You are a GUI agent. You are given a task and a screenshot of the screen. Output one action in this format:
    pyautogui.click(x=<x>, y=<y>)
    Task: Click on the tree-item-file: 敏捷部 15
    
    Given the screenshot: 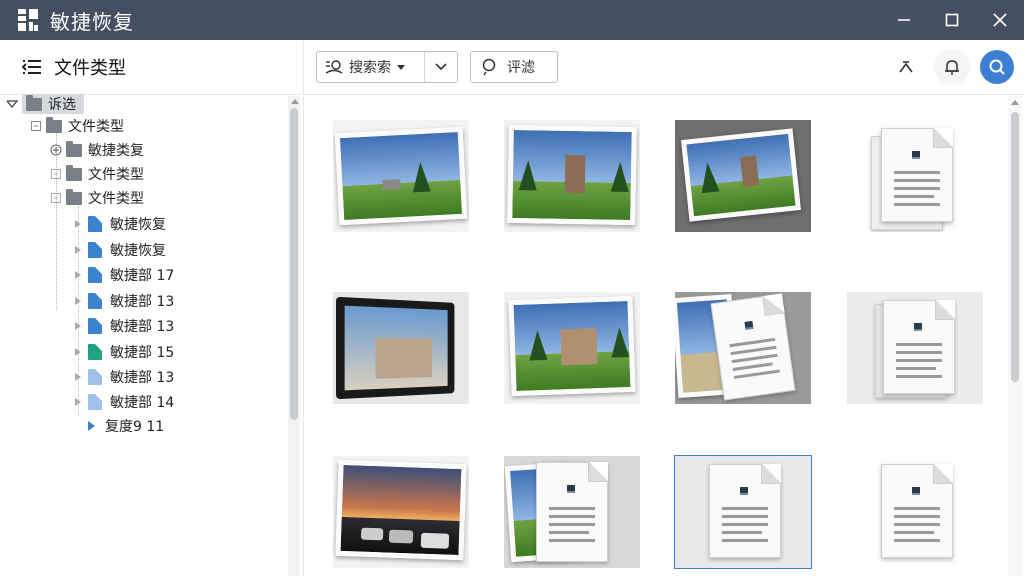 What is the action you would take?
    pyautogui.click(x=123, y=352)
    